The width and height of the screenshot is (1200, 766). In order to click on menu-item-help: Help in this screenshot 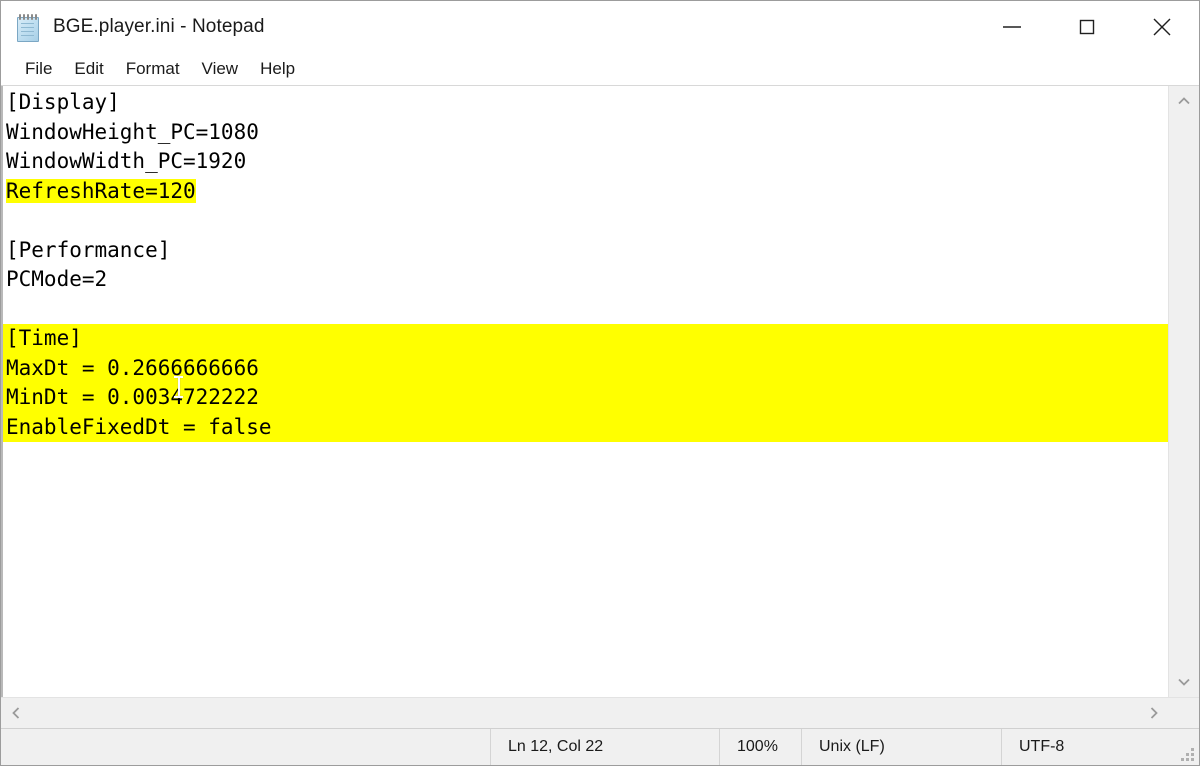, I will do `click(277, 69)`.